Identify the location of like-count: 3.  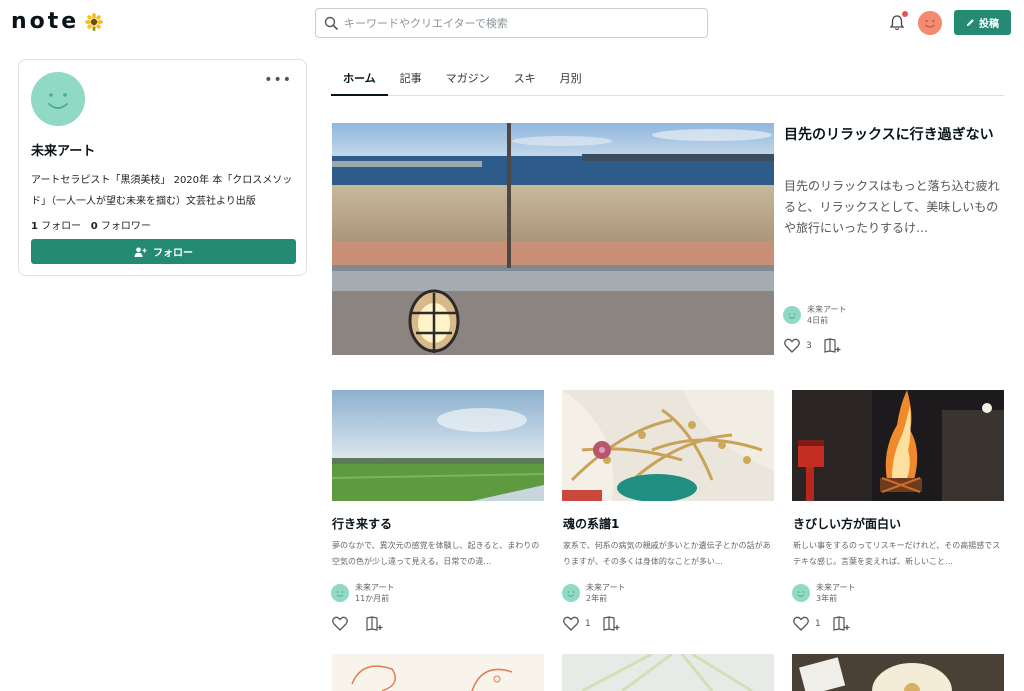
(809, 345).